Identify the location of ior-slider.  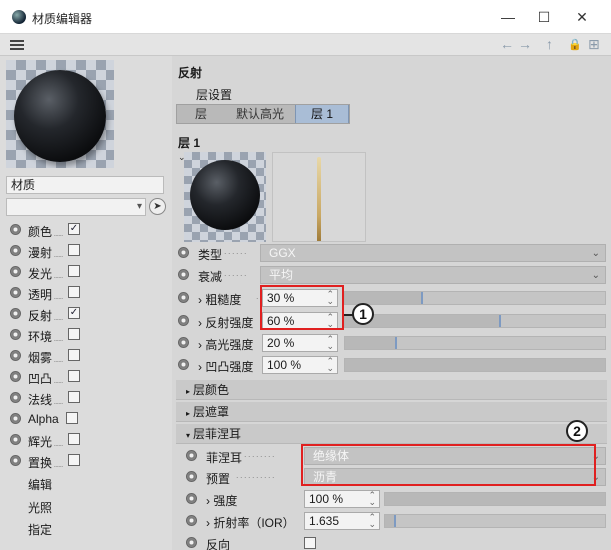
(495, 521).